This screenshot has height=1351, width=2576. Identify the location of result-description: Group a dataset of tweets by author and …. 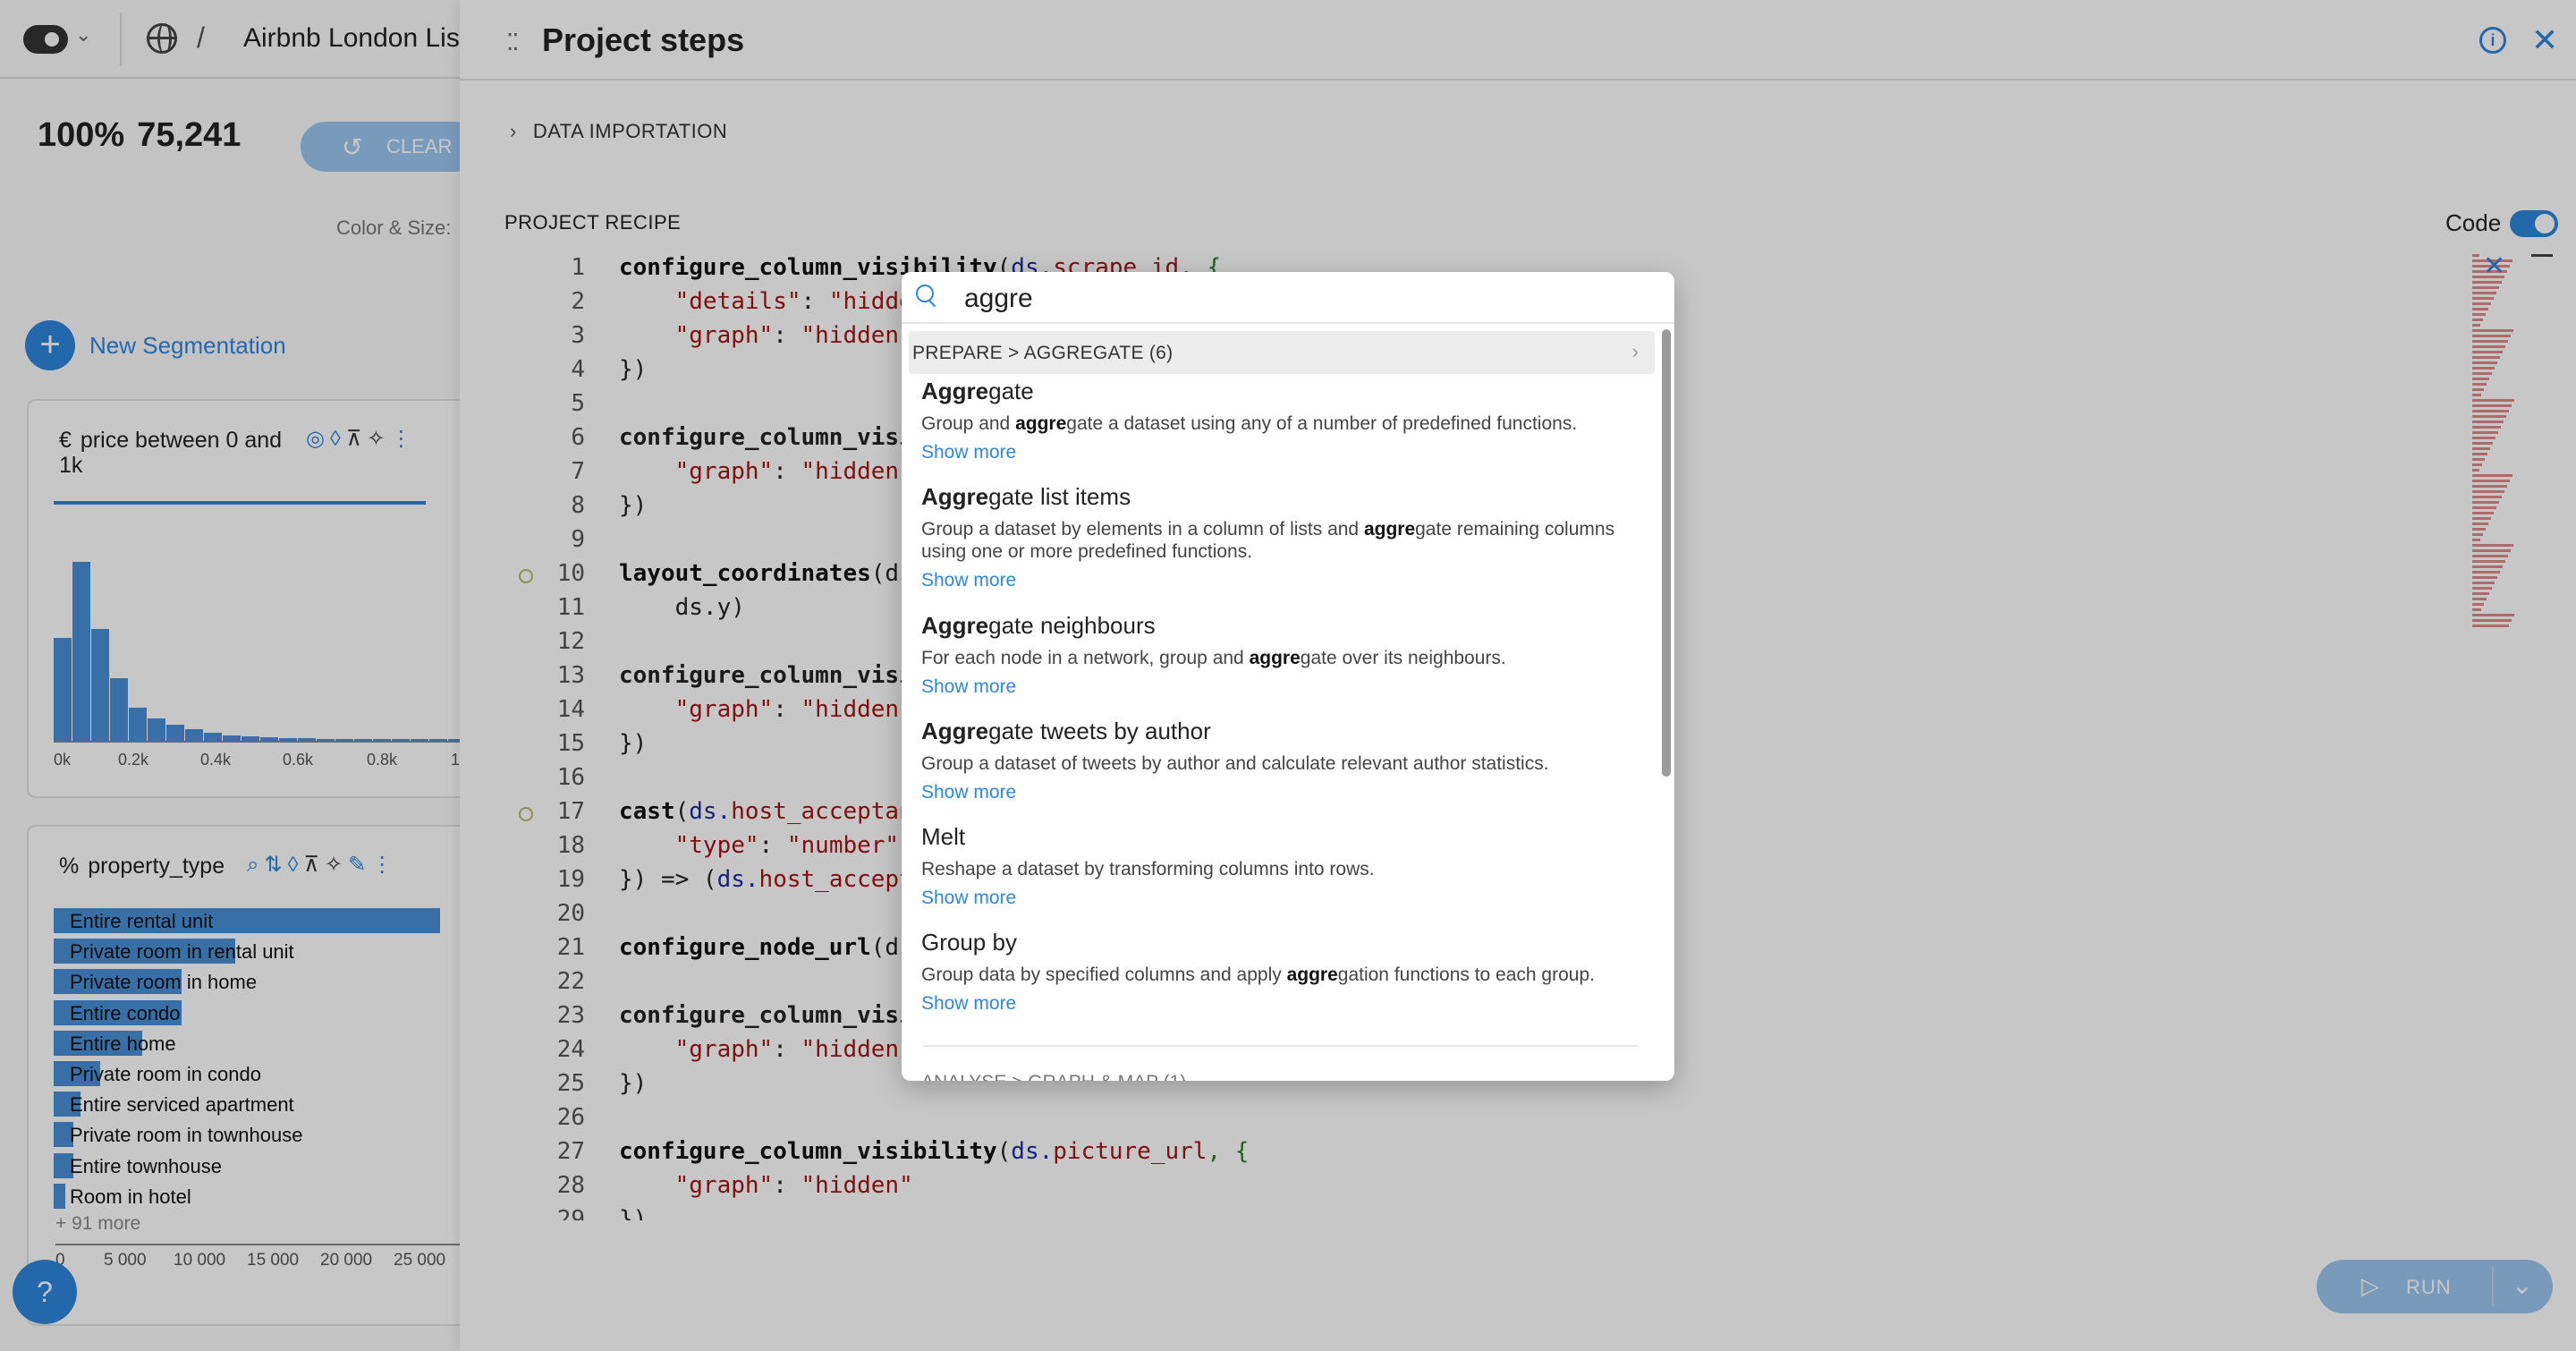
(1235, 764).